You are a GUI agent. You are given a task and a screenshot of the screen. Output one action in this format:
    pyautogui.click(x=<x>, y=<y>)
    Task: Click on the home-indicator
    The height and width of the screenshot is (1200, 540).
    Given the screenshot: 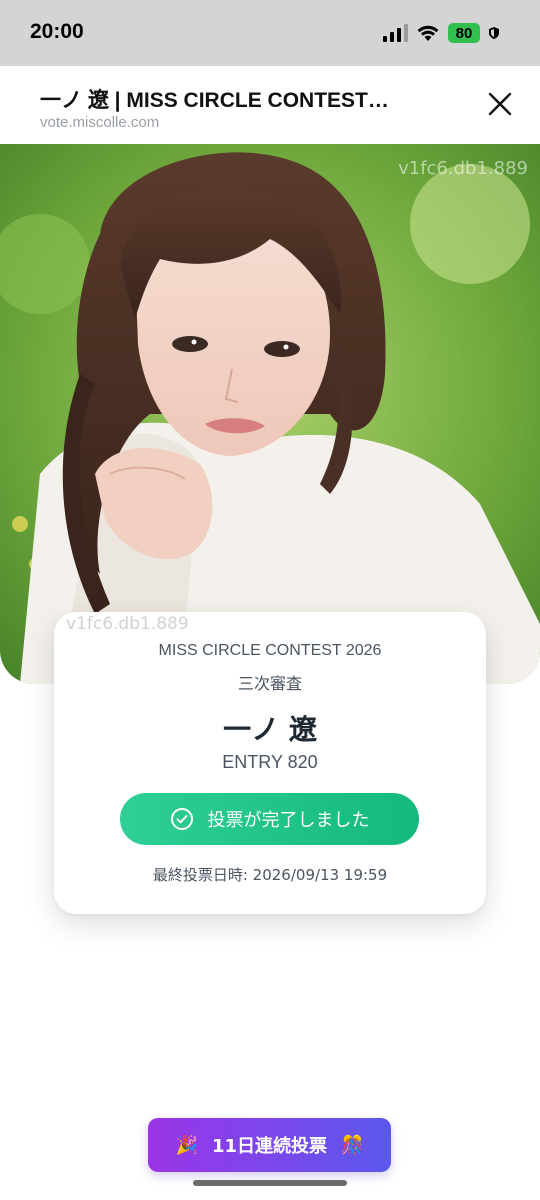 What is the action you would take?
    pyautogui.click(x=270, y=1183)
    